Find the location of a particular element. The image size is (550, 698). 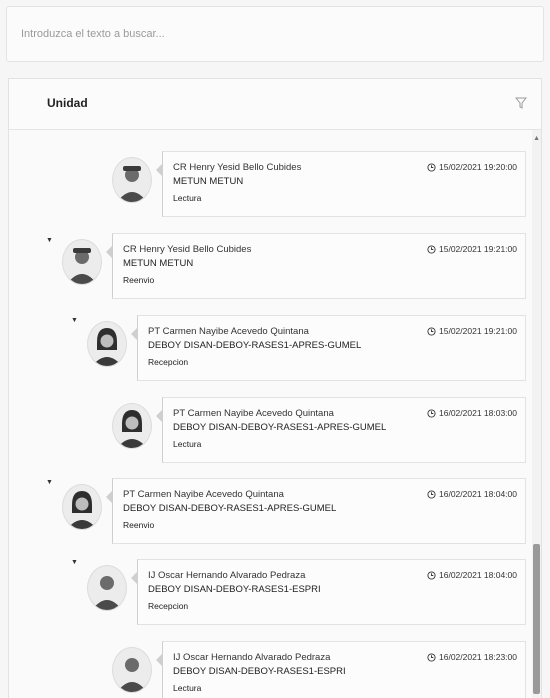

message-timestamp: 16/02/2021 18:03:00 is located at coordinates (478, 413).